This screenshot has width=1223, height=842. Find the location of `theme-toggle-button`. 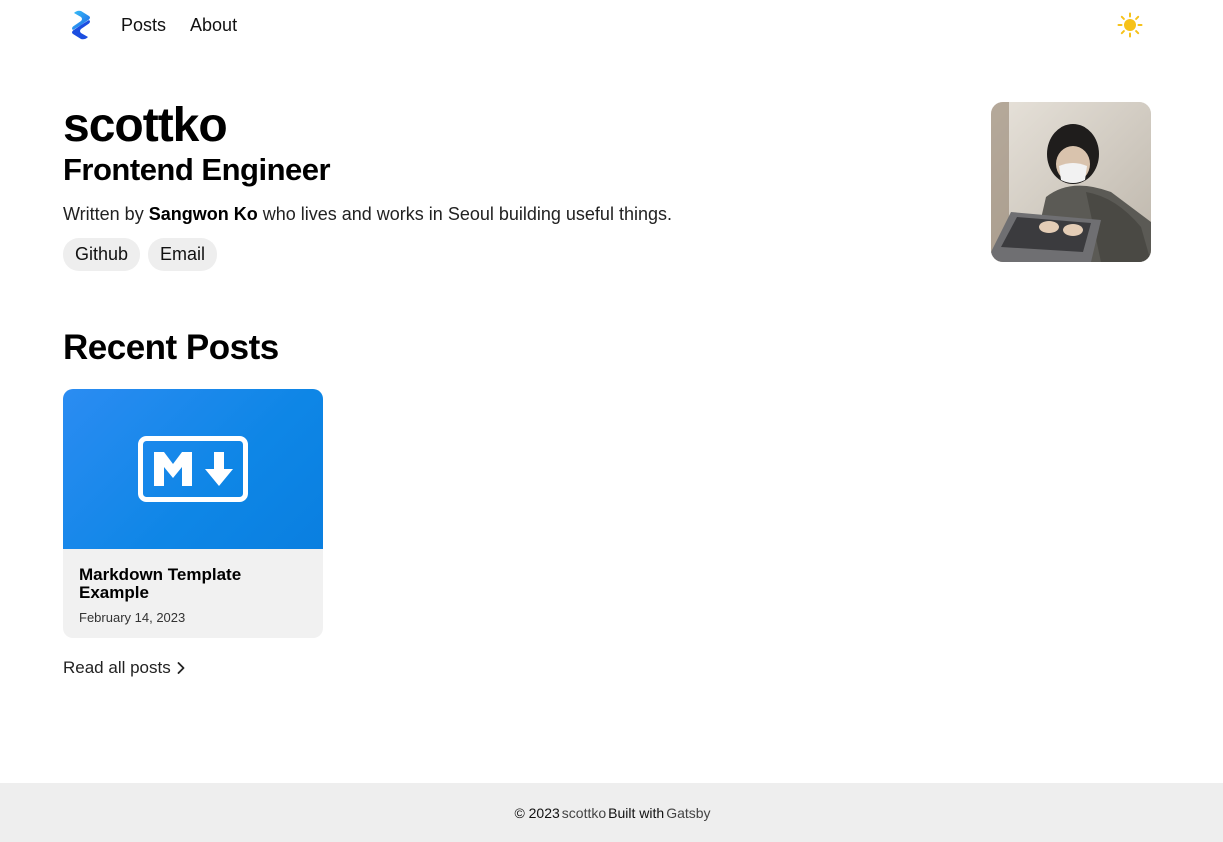

theme-toggle-button is located at coordinates (1130, 25).